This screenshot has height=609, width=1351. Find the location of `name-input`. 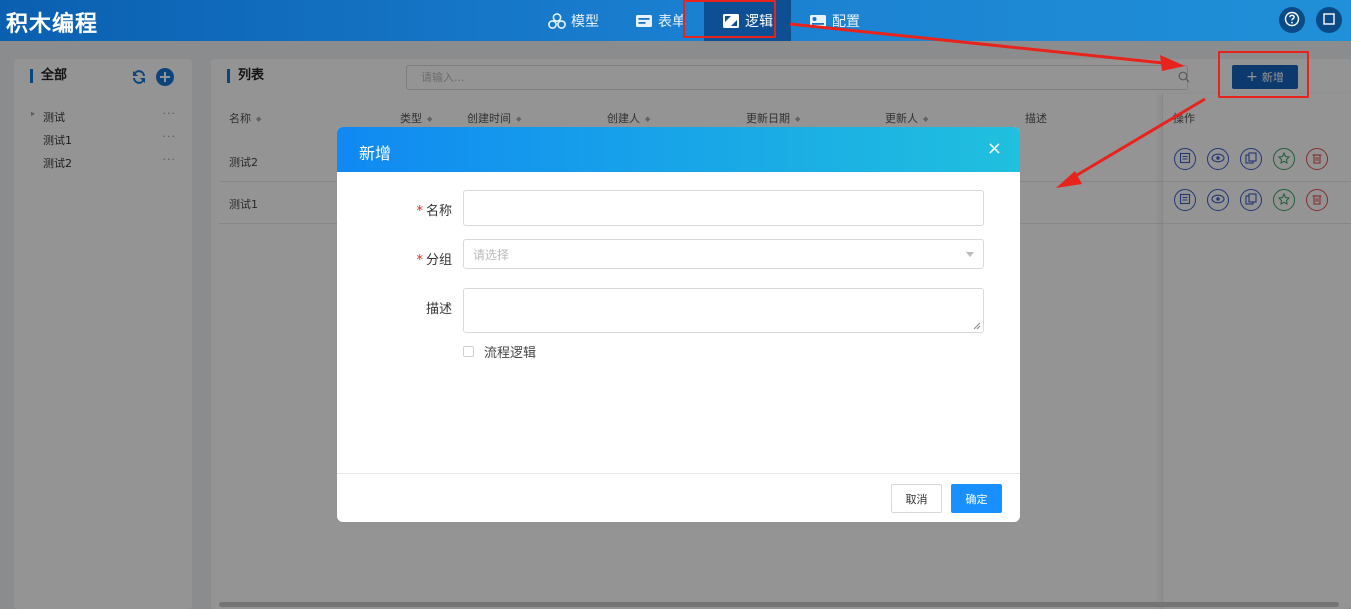

name-input is located at coordinates (723, 208).